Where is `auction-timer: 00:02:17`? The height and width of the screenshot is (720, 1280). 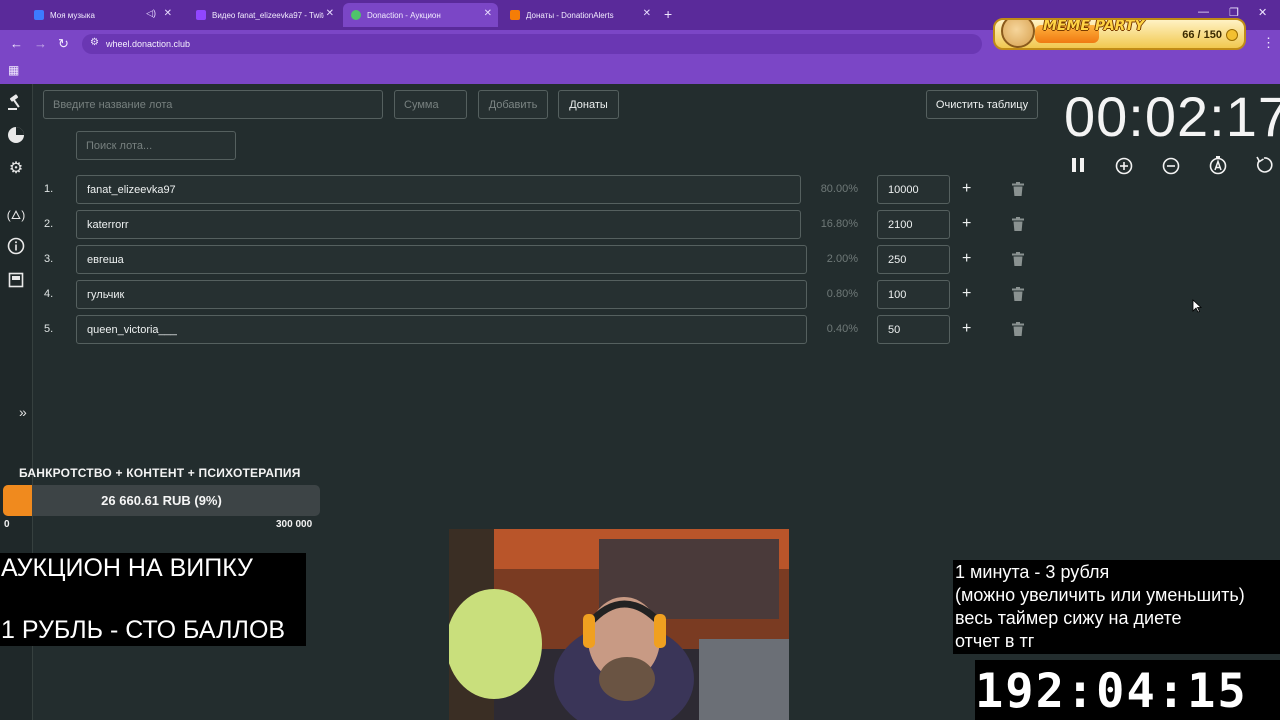
auction-timer: 00:02:17 is located at coordinates (1172, 116).